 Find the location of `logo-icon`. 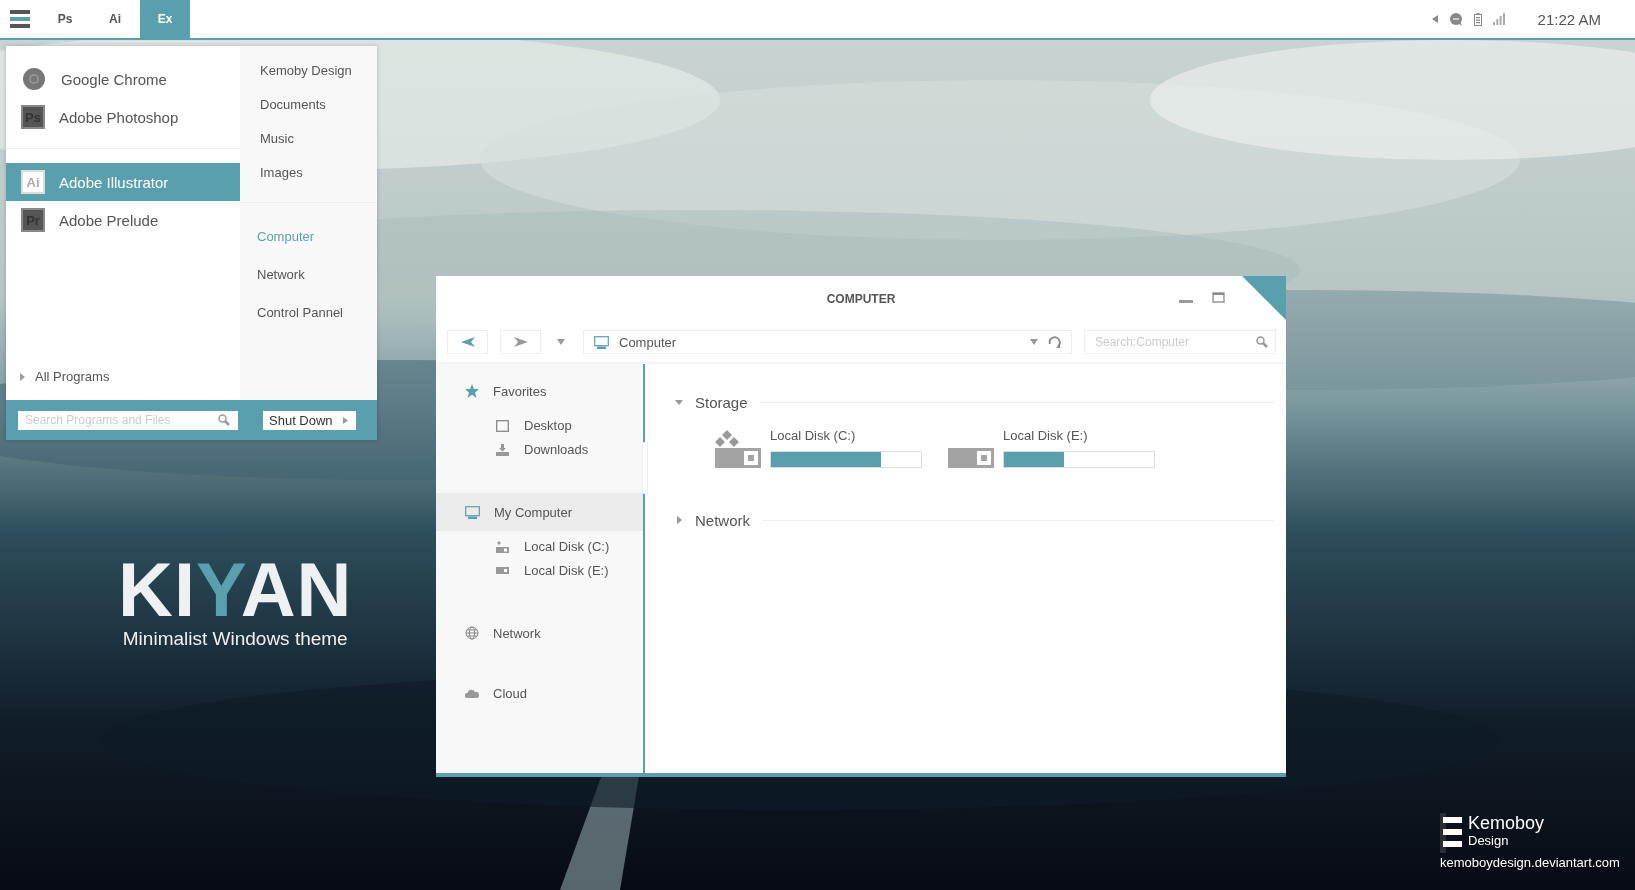

logo-icon is located at coordinates (1451, 833).